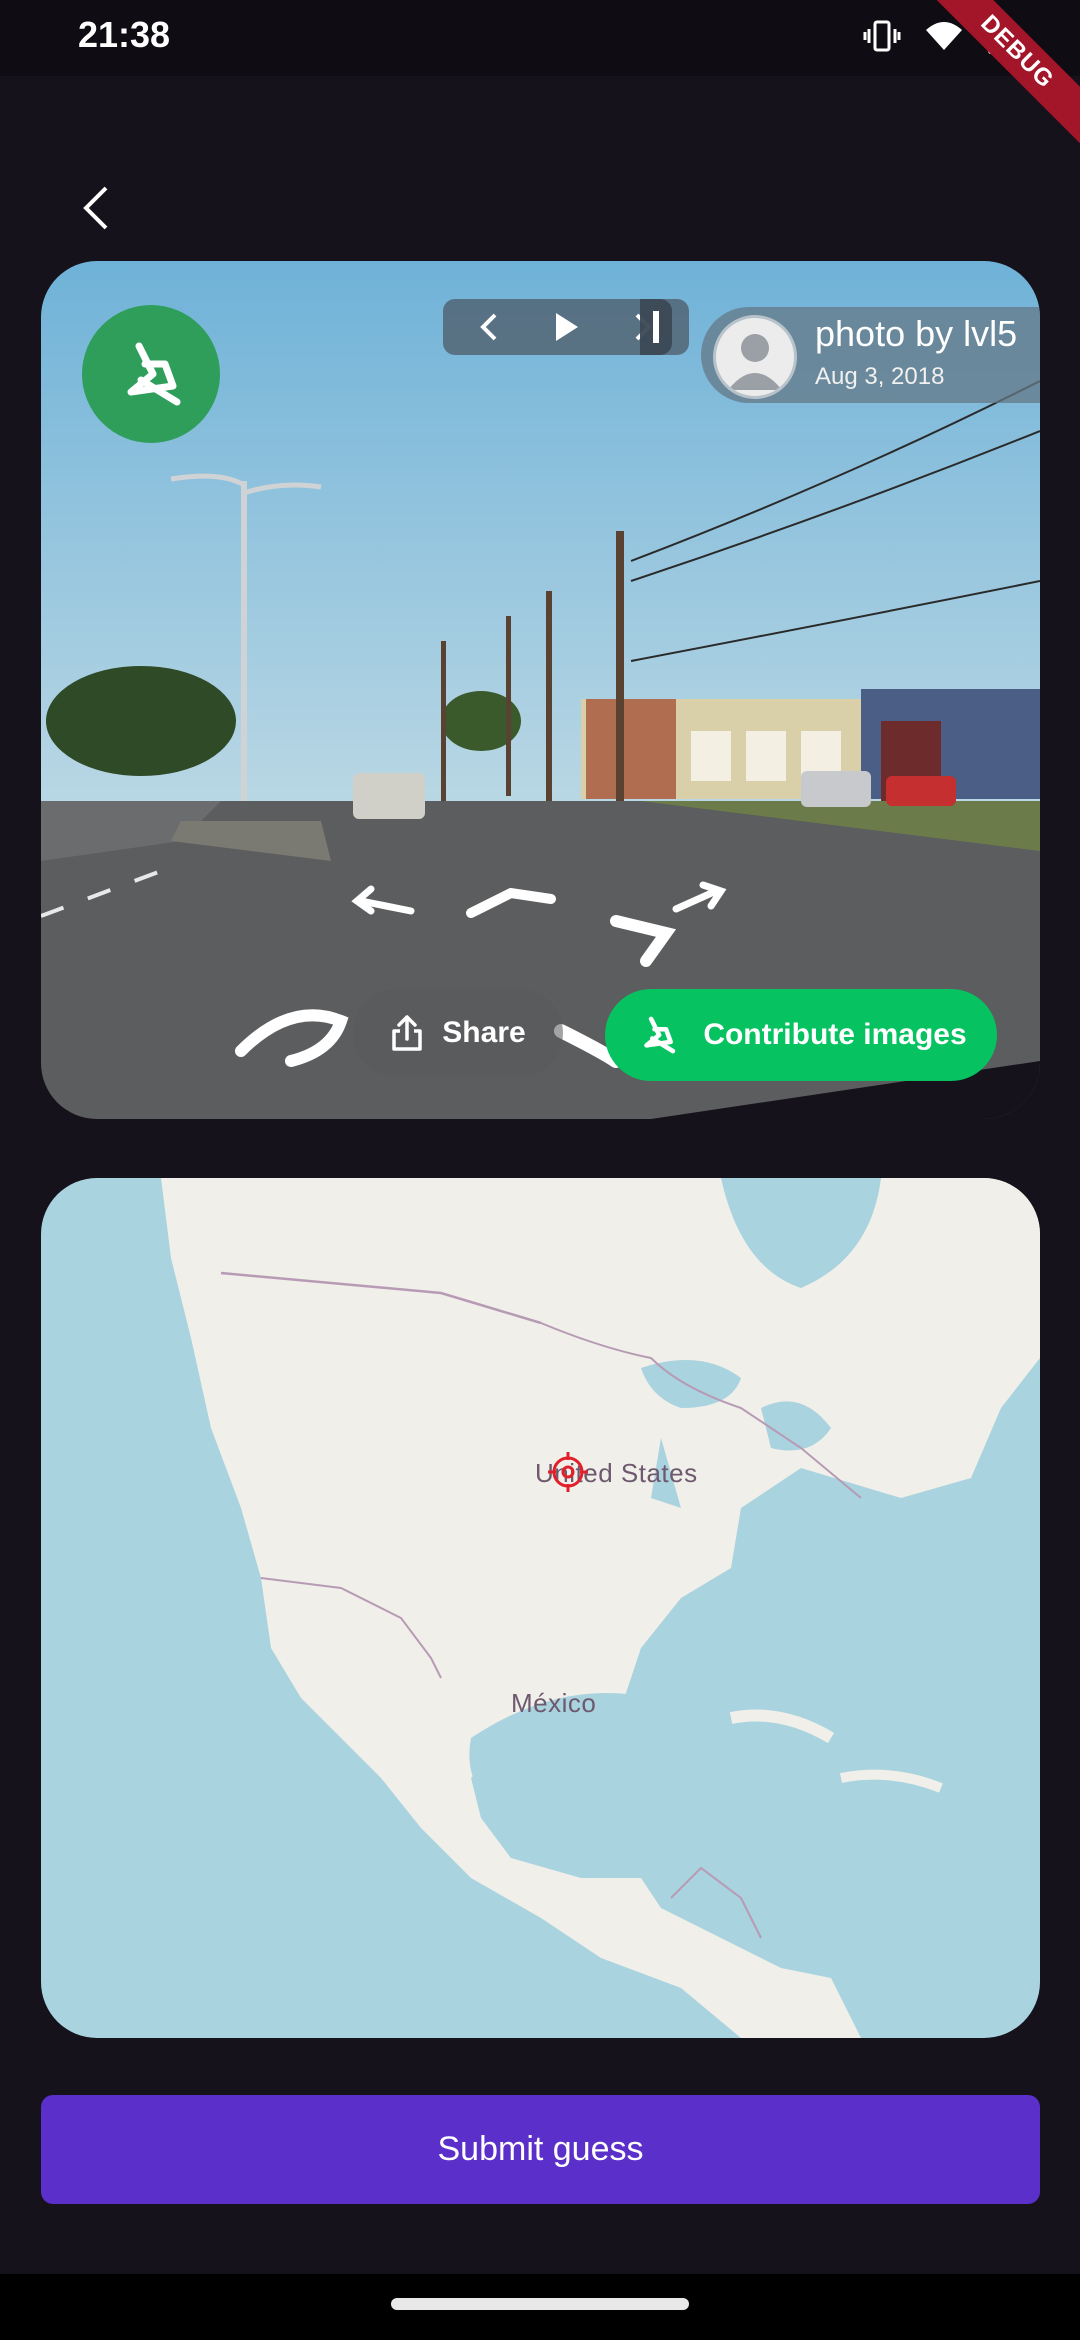  Describe the element at coordinates (540, 2304) in the screenshot. I see `home-indicator` at that location.